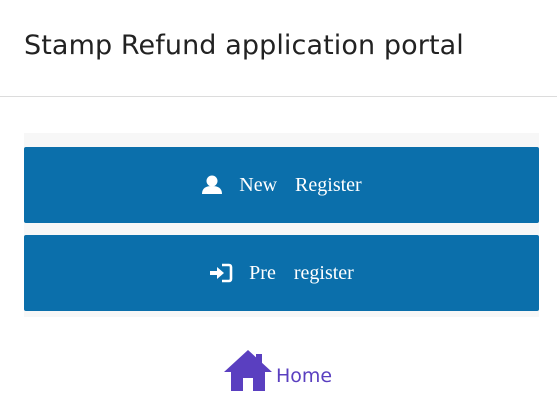 The width and height of the screenshot is (557, 405). I want to click on pre-register-label-2: register, so click(323, 272).